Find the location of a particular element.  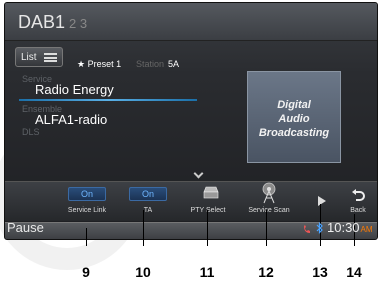

ensemble-value: ALFA1-radio is located at coordinates (71, 119).